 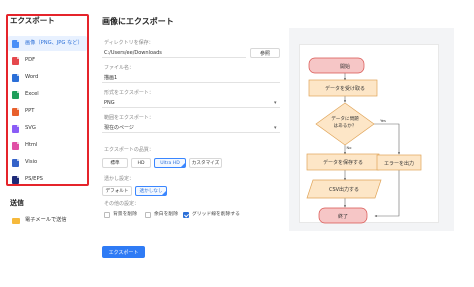 What do you see at coordinates (47, 77) in the screenshot?
I see `sidebar-item-word: Word` at bounding box center [47, 77].